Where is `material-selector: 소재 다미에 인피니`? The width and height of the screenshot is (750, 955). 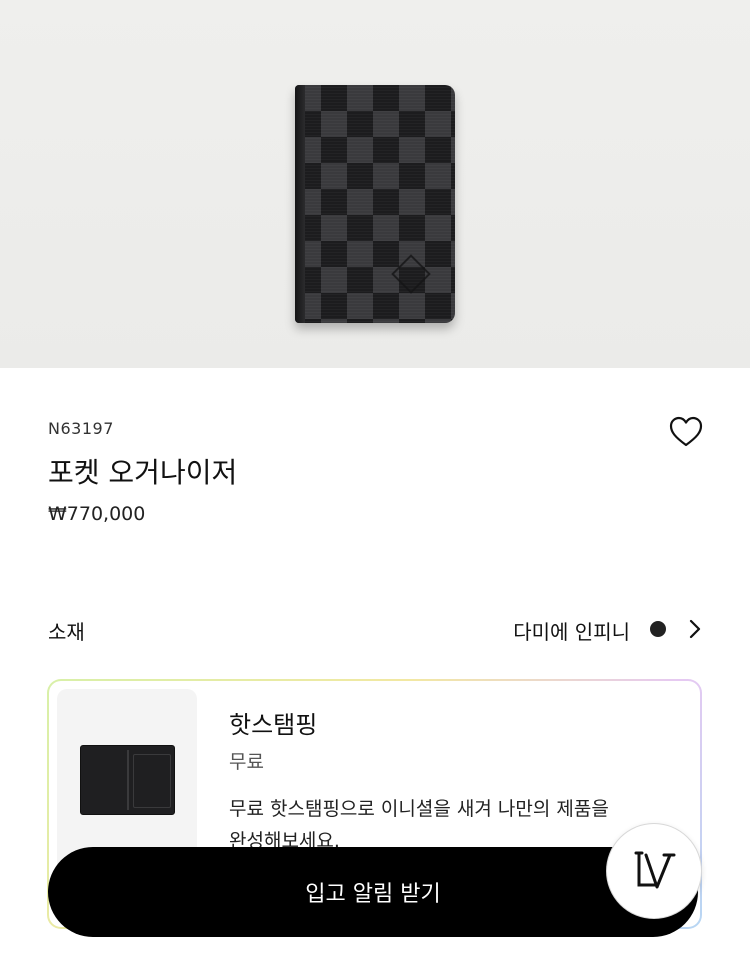 material-selector: 소재 다미에 인피니 is located at coordinates (376, 629).